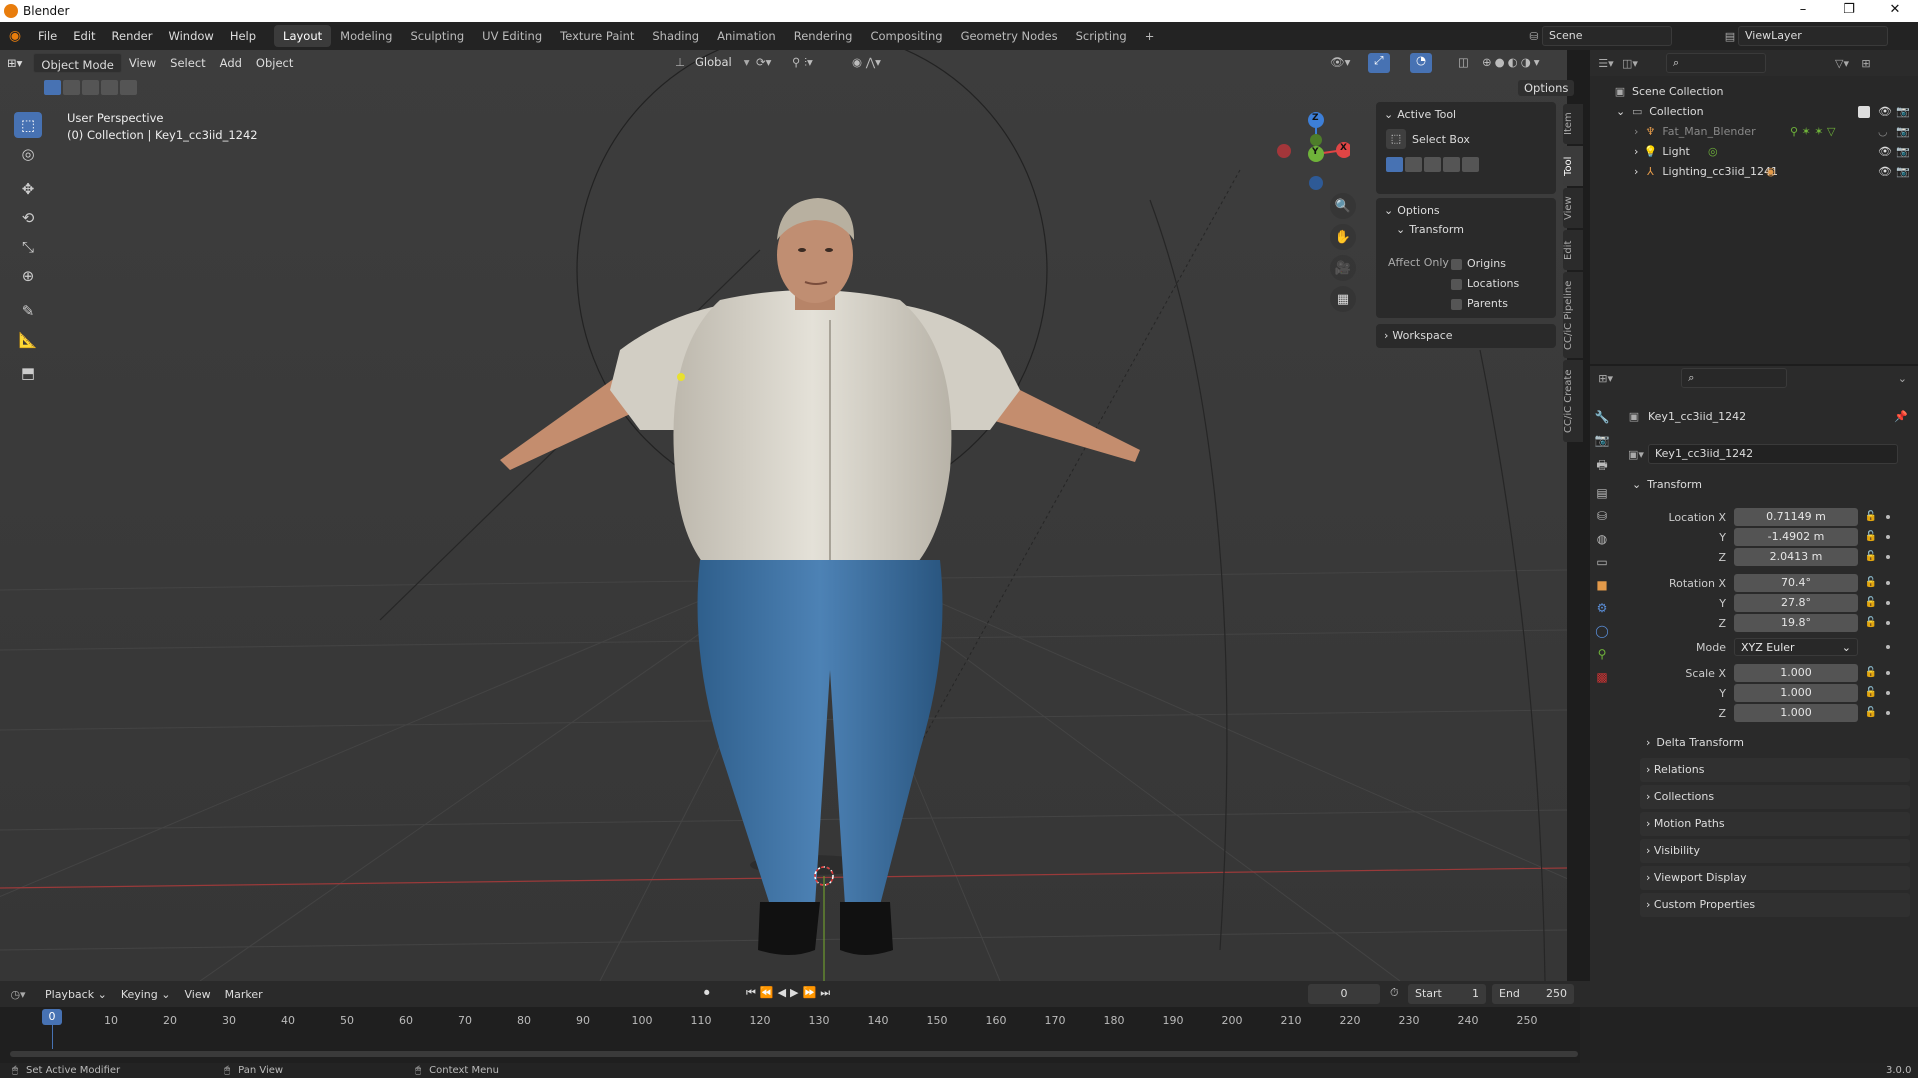 The width and height of the screenshot is (1918, 1078). What do you see at coordinates (1573, 166) in the screenshot?
I see `sidebar-tab-tool: Tool` at bounding box center [1573, 166].